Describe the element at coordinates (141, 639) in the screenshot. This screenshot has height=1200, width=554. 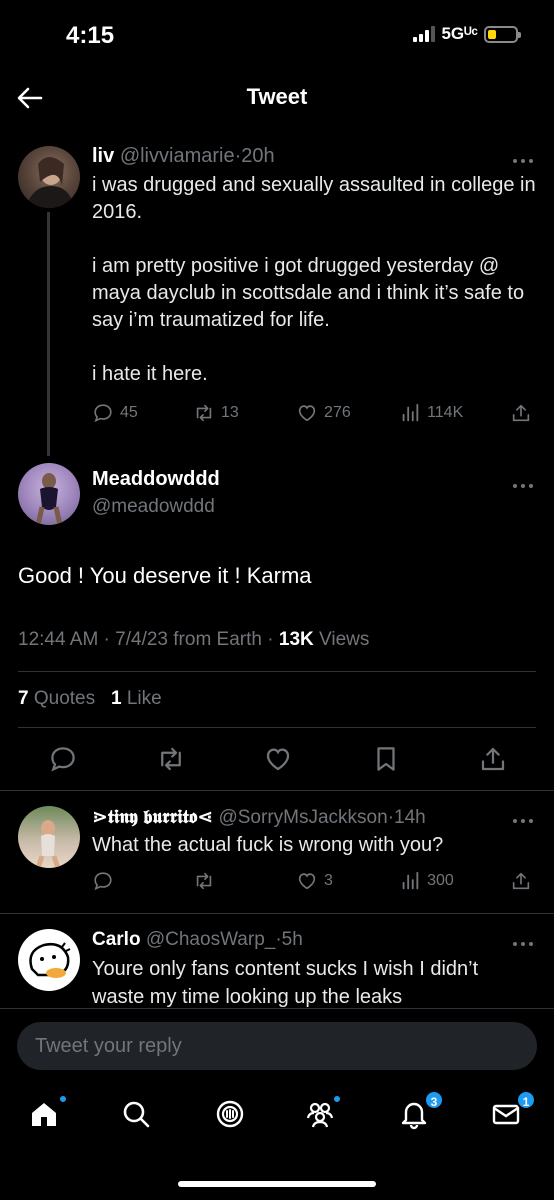
I see `tweet-date: 7/4/23` at that location.